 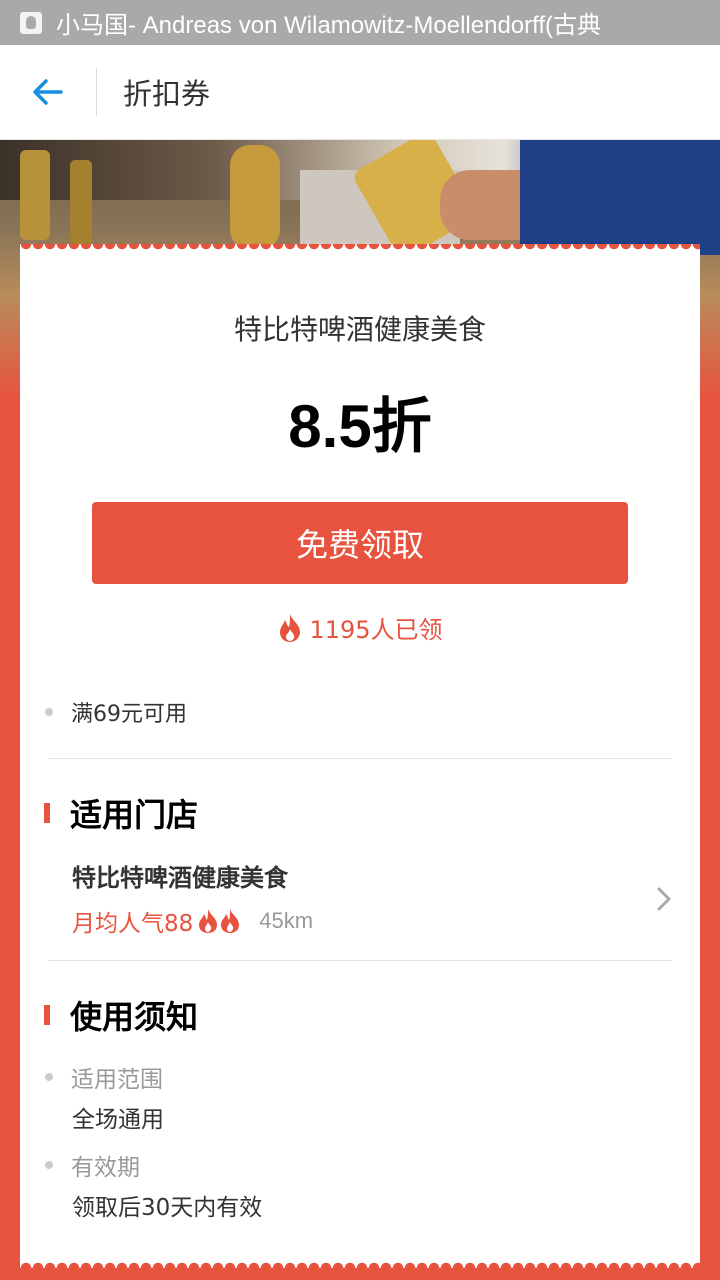 What do you see at coordinates (134, 1017) in the screenshot?
I see `notice-heading-text: 使用须知` at bounding box center [134, 1017].